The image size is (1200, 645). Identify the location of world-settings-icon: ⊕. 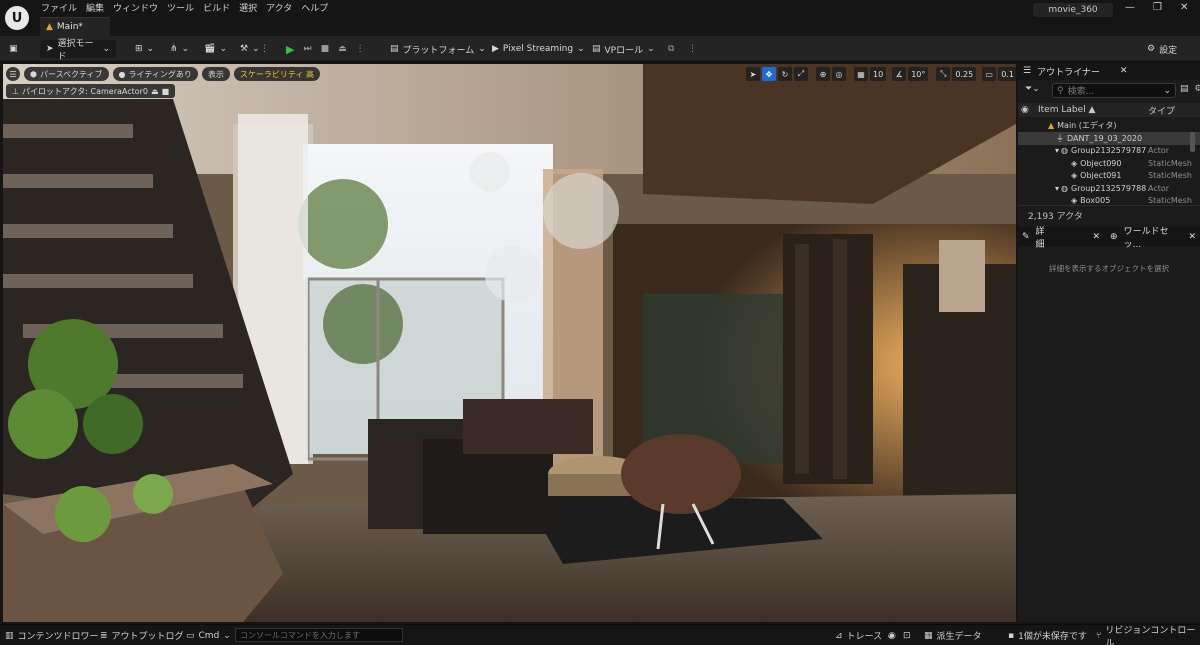
(1114, 237).